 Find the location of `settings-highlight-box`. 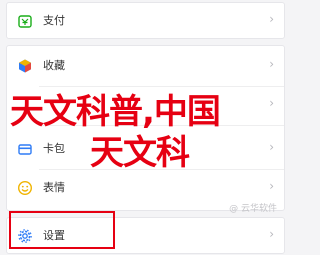

settings-highlight-box is located at coordinates (62, 230).